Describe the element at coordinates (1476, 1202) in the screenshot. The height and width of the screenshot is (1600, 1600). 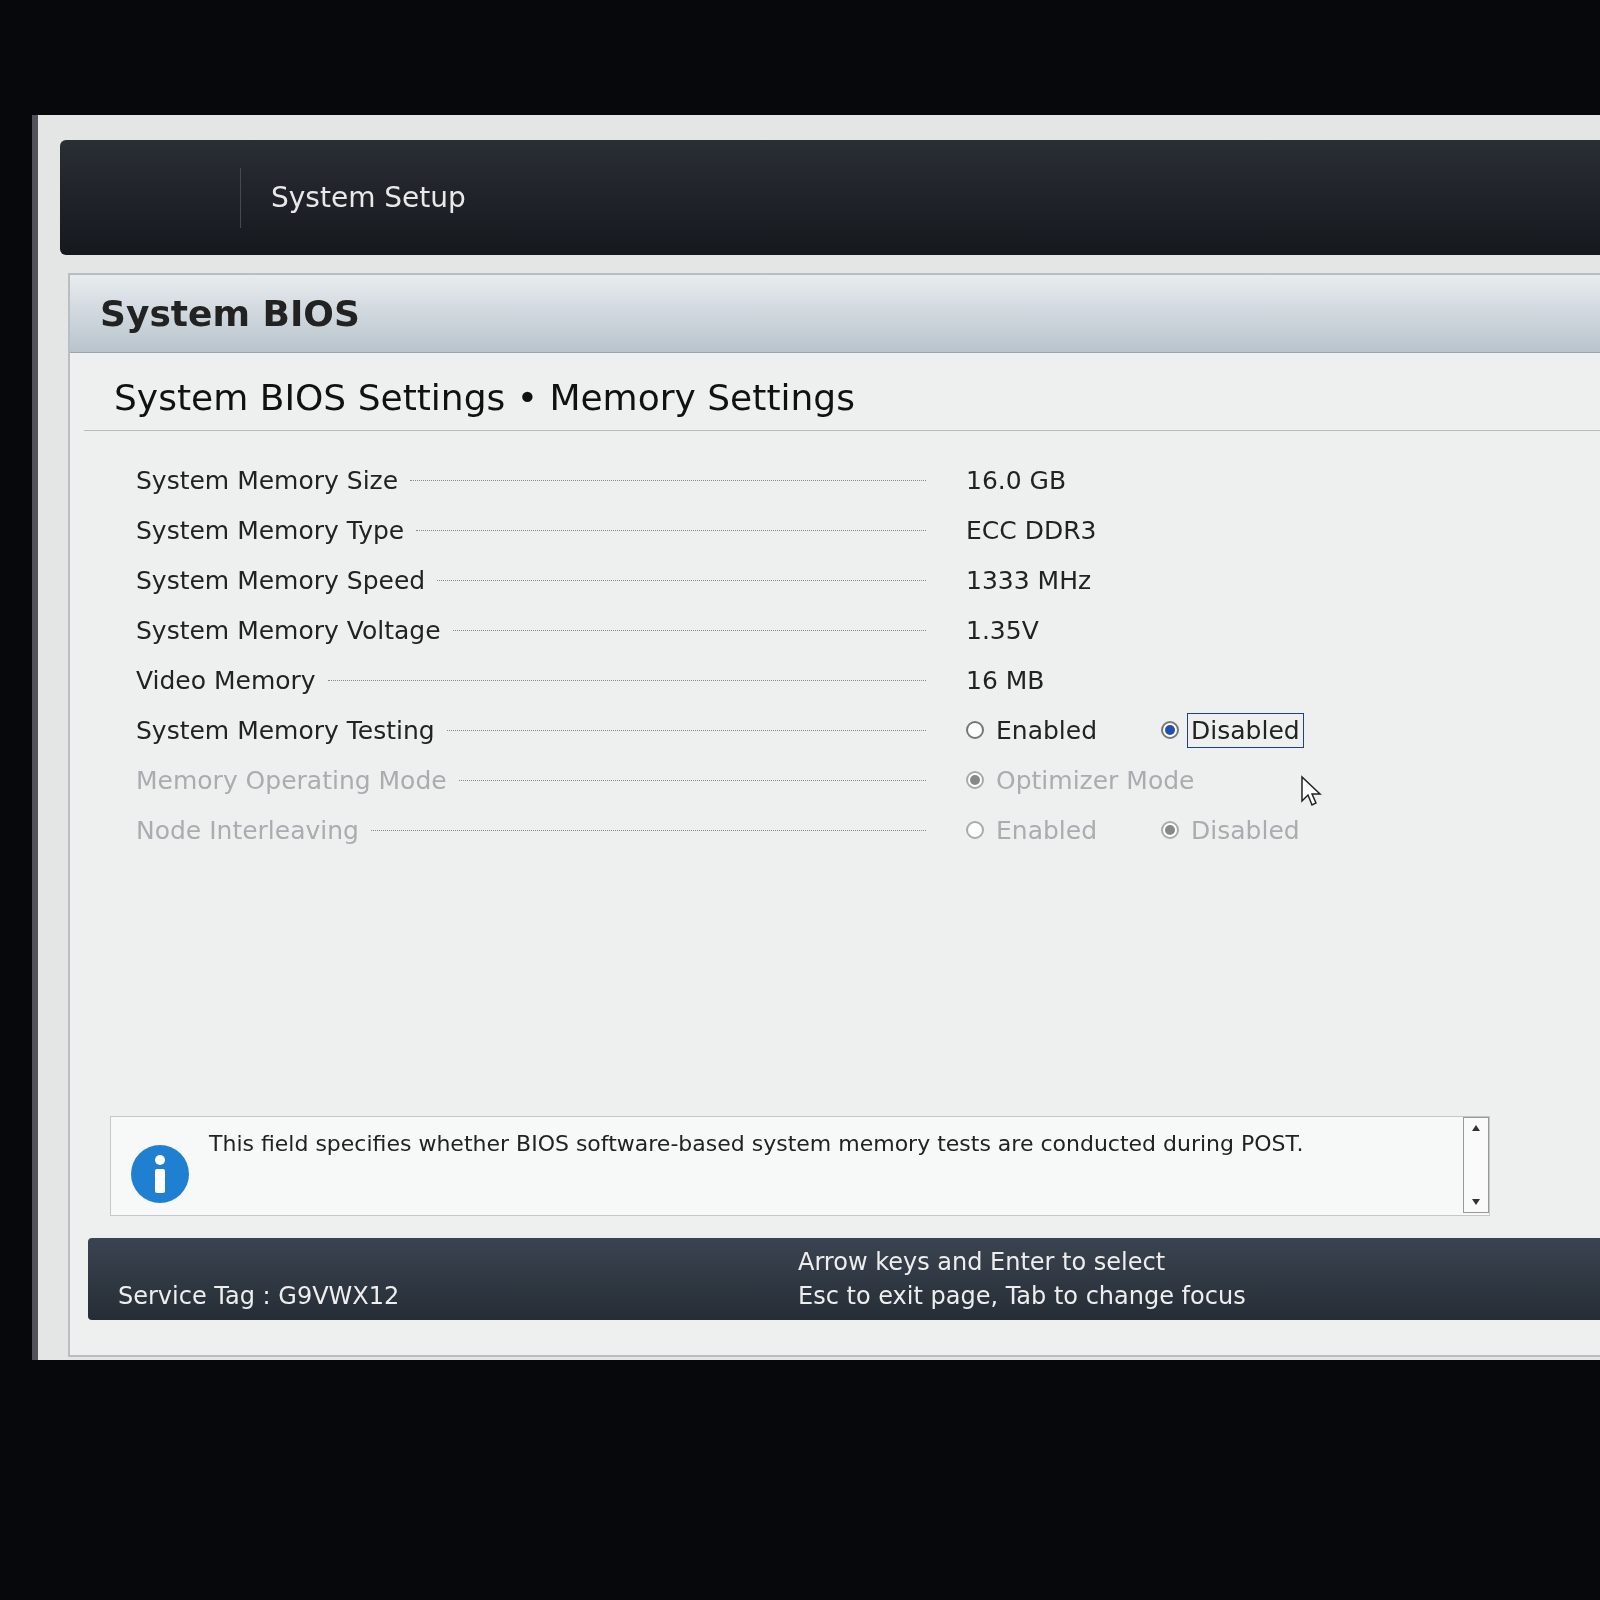
I see `scroll-down-icon` at that location.